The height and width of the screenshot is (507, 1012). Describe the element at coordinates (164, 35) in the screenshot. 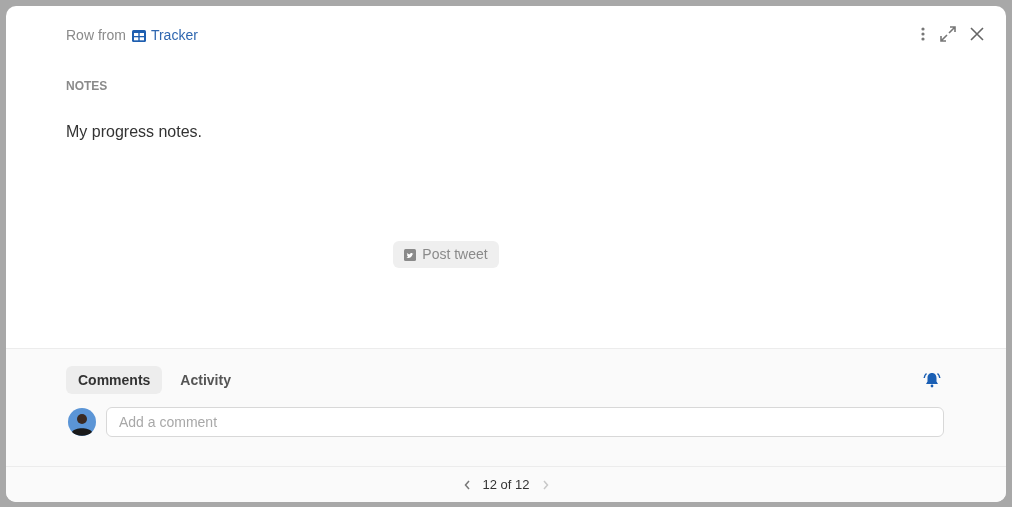

I see `tracker-link: Tracker` at that location.